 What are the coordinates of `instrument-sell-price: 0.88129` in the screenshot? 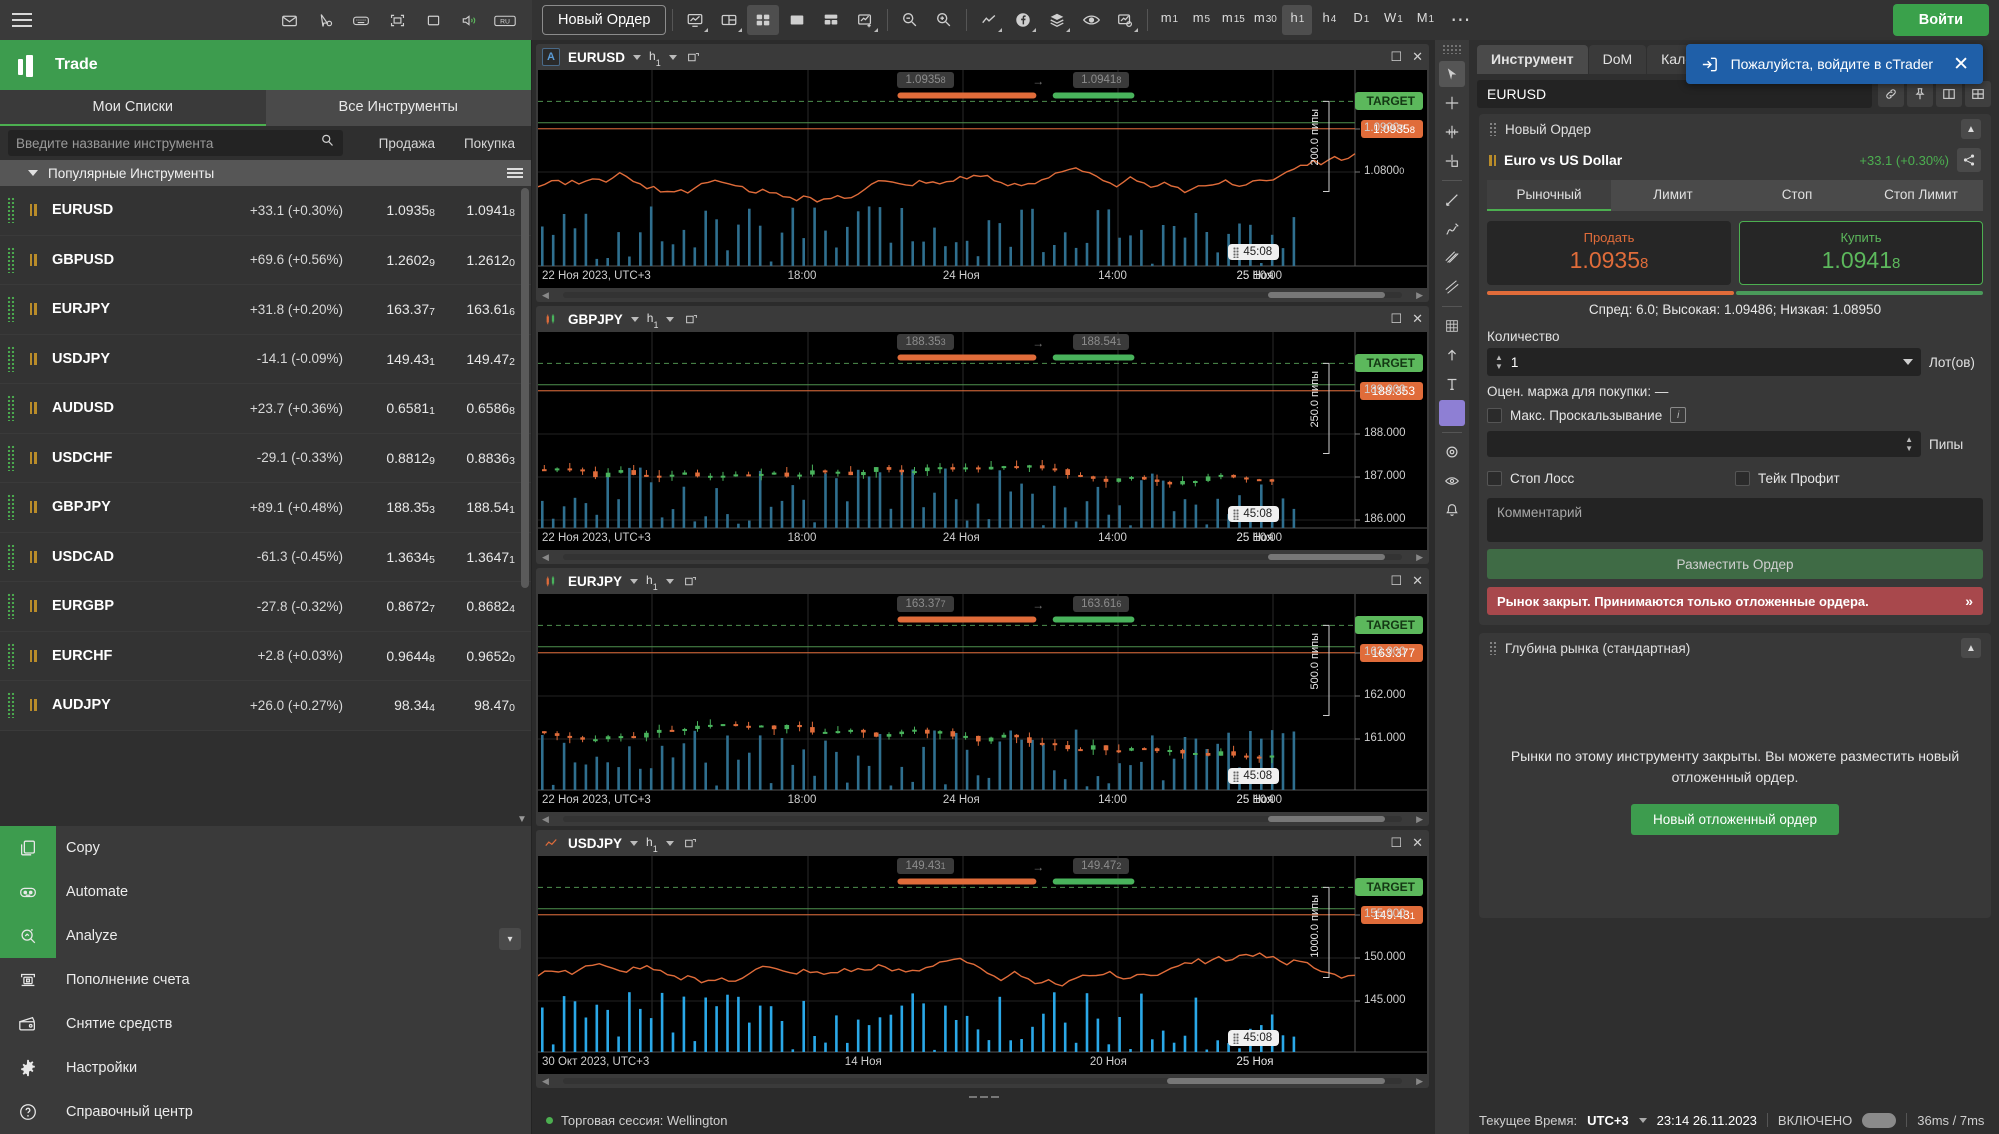 It's located at (391, 458).